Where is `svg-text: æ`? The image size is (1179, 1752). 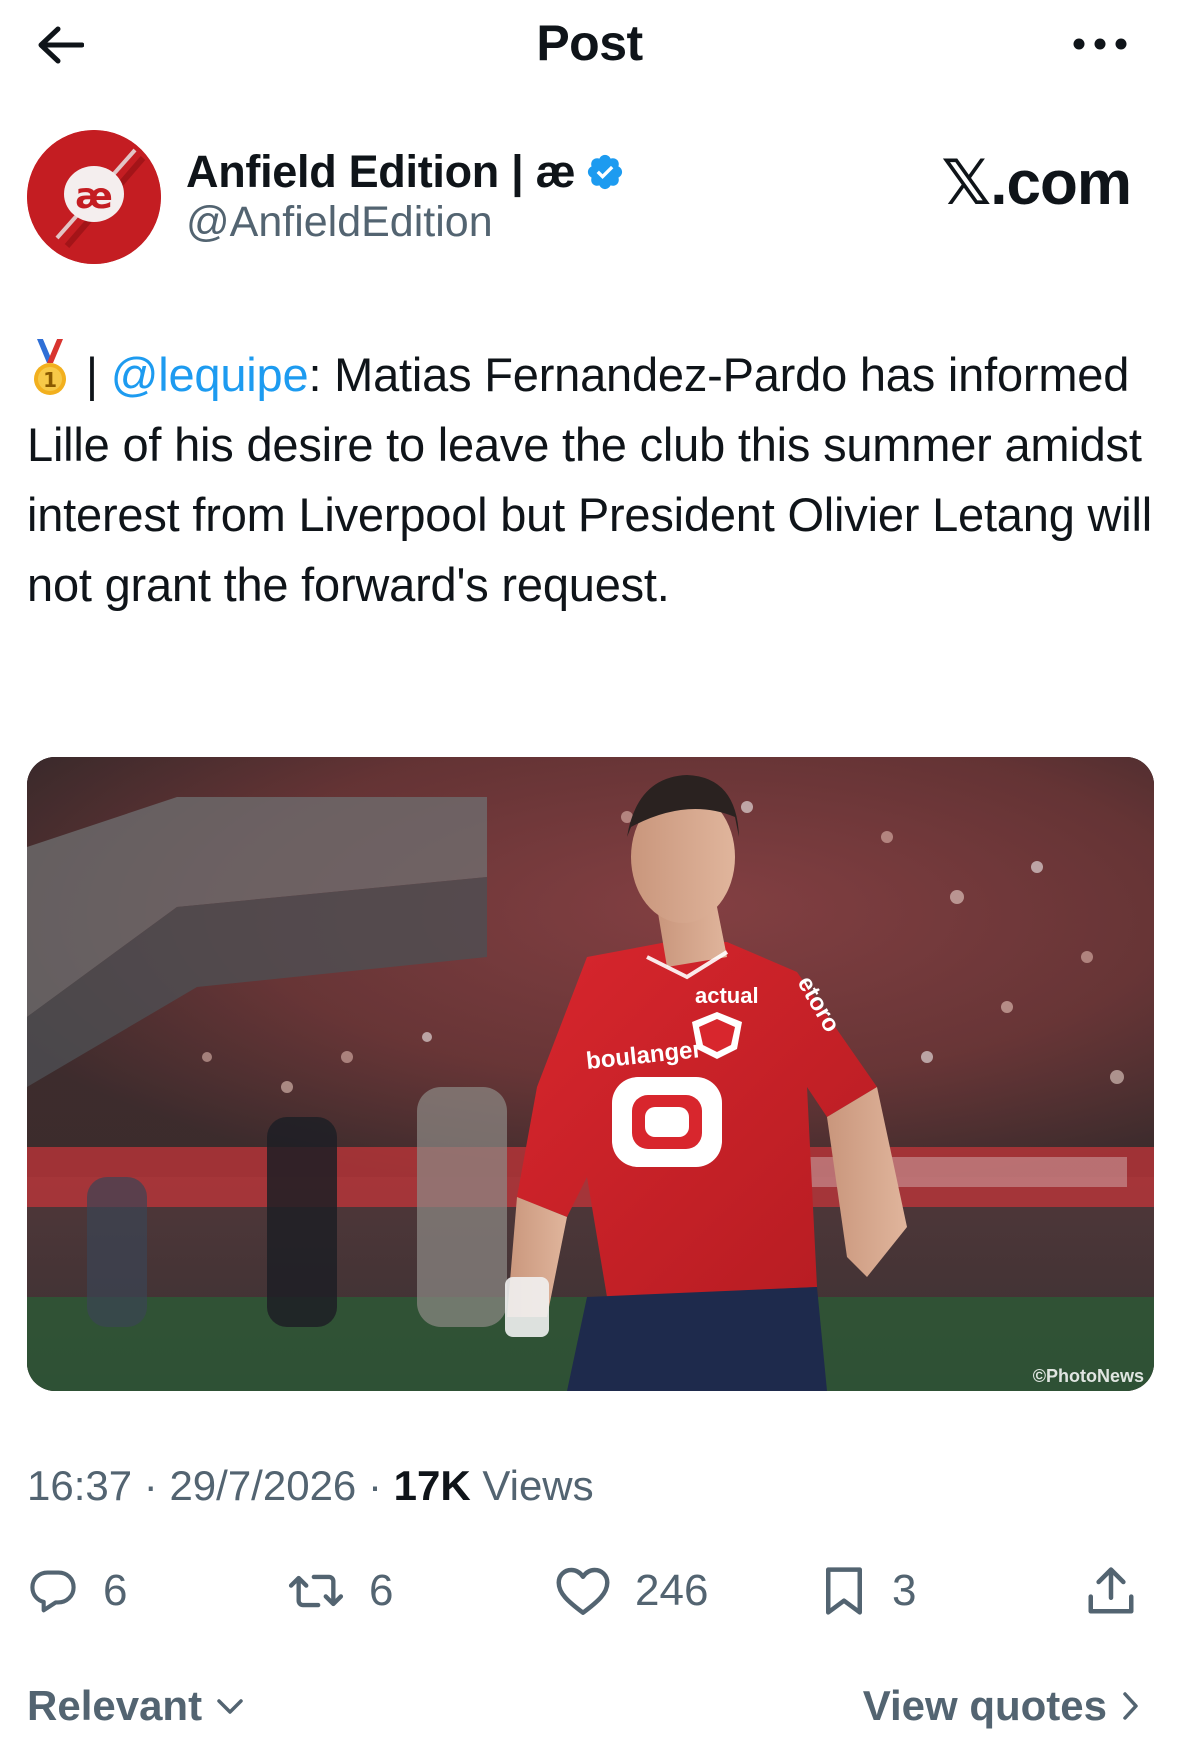 svg-text: æ is located at coordinates (94, 196).